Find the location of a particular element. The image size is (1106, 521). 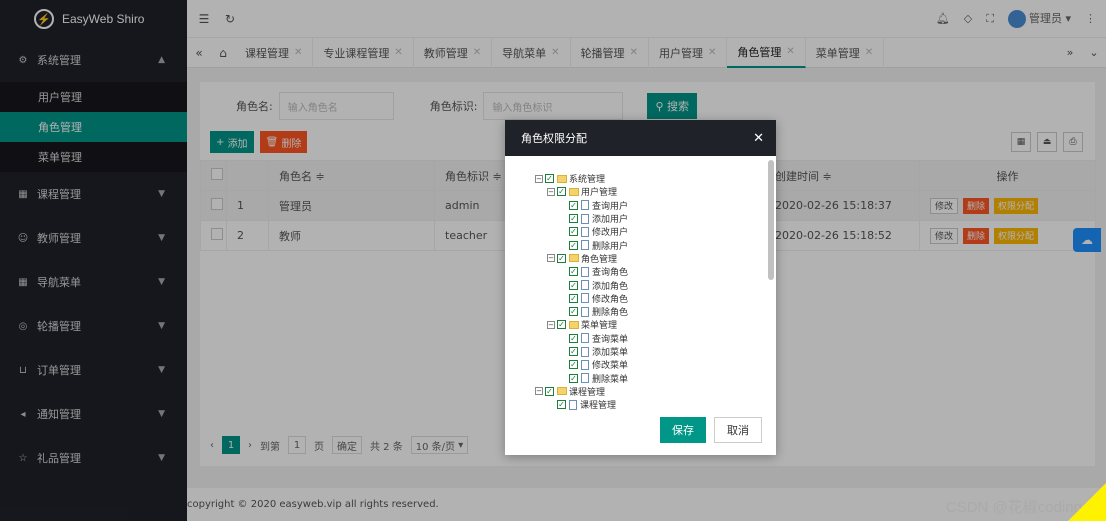

tree-node: ✓ 修改用户 is located at coordinates (651, 231).